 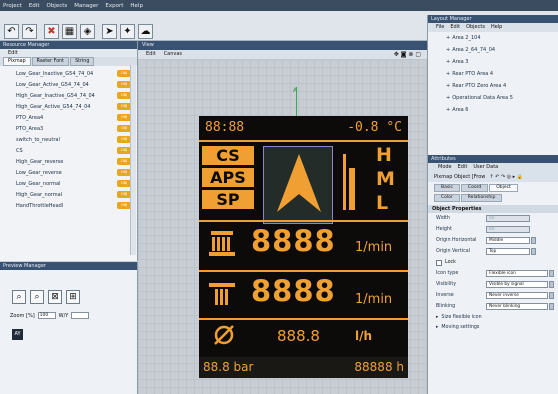 I want to click on tree-item: Area 2_104, so click(x=493, y=38).